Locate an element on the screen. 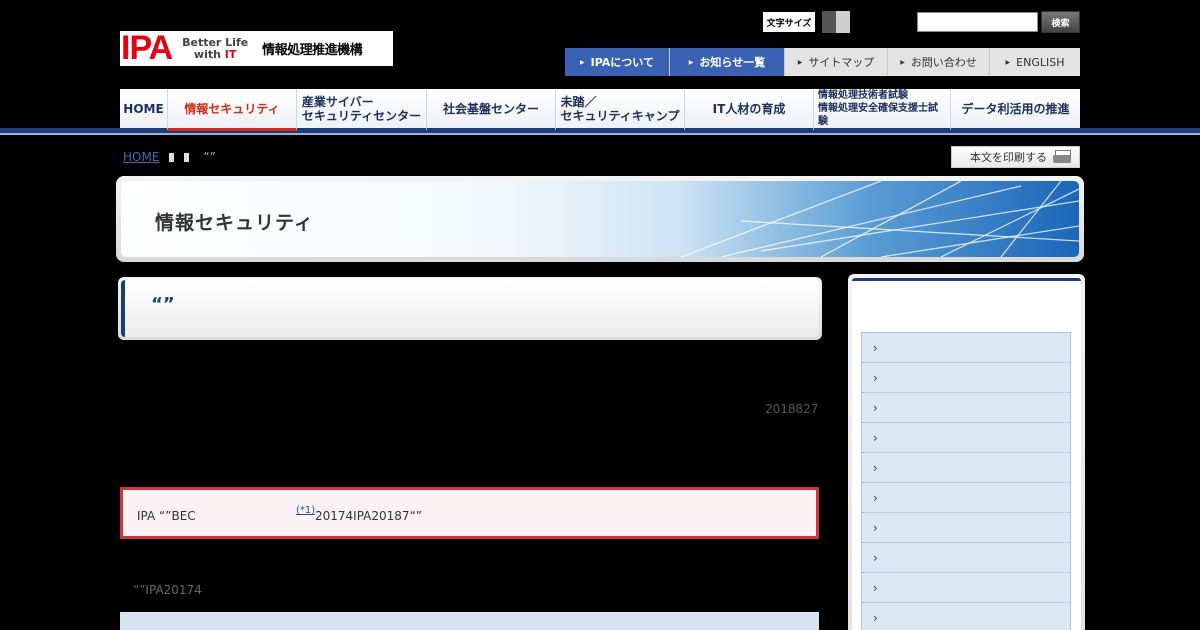 The image size is (1200, 630). font-size-standard-button is located at coordinates (829, 22).